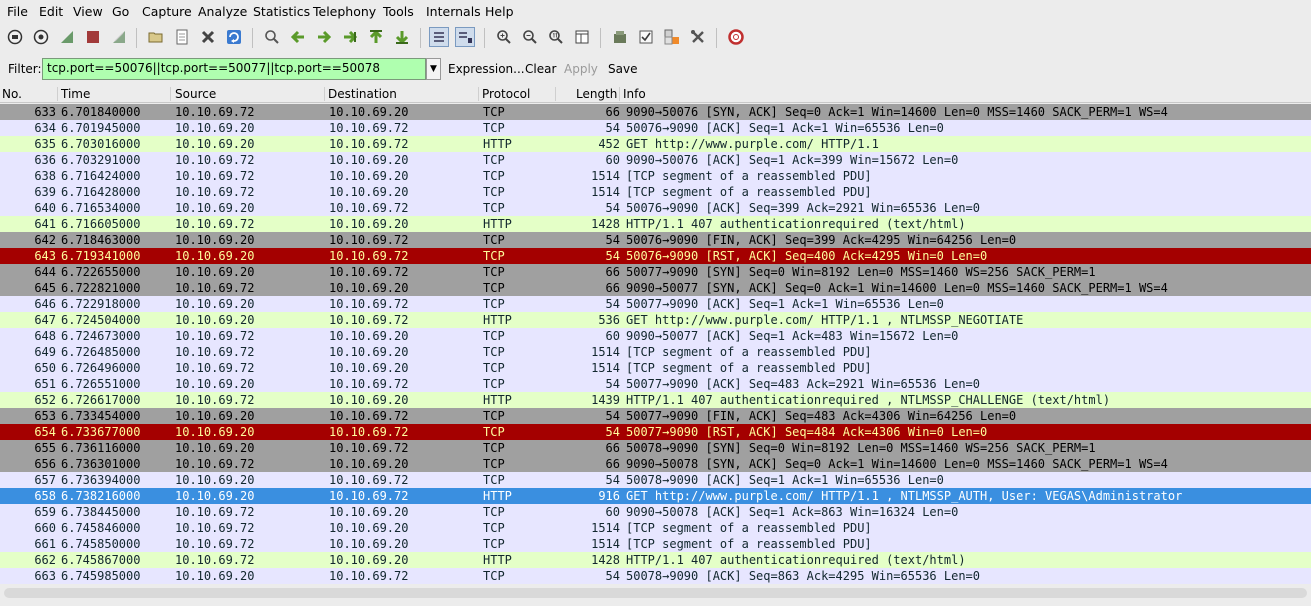 This screenshot has width=1311, height=606. Describe the element at coordinates (465, 37) in the screenshot. I see `autoscroll-icon` at that location.